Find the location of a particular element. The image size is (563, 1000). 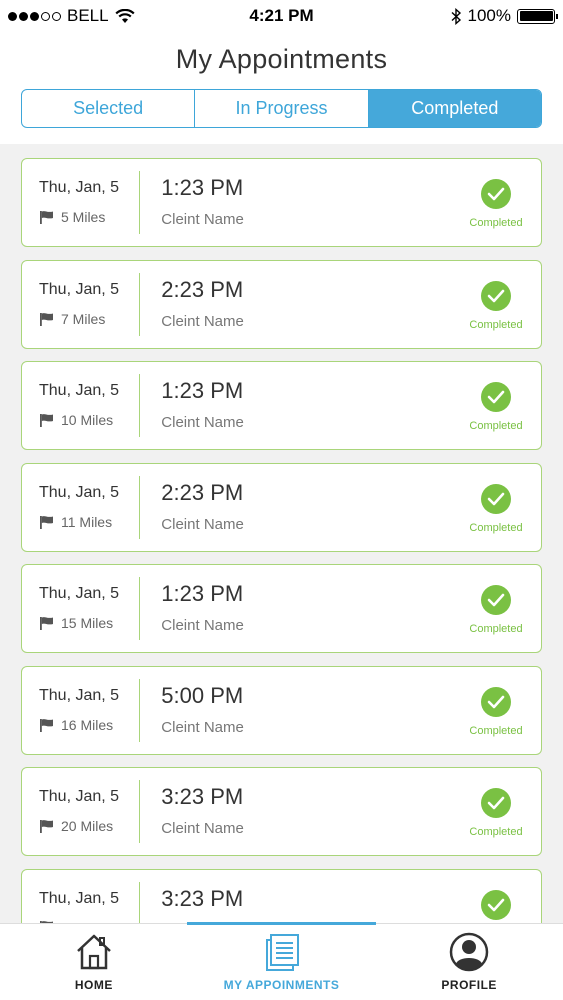

appointment-time: 5:00 PM is located at coordinates (202, 695).